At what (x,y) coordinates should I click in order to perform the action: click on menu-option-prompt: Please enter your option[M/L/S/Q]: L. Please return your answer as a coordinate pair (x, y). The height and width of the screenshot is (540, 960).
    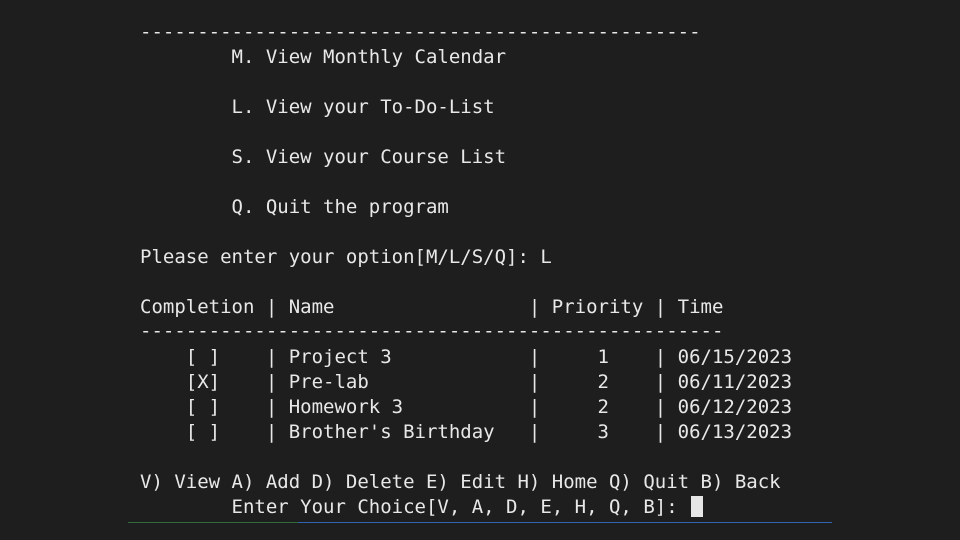
    Looking at the image, I should click on (346, 257).